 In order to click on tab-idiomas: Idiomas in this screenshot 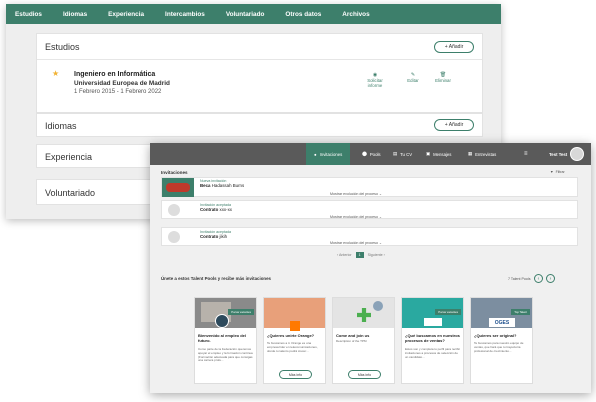, I will do `click(75, 14)`.